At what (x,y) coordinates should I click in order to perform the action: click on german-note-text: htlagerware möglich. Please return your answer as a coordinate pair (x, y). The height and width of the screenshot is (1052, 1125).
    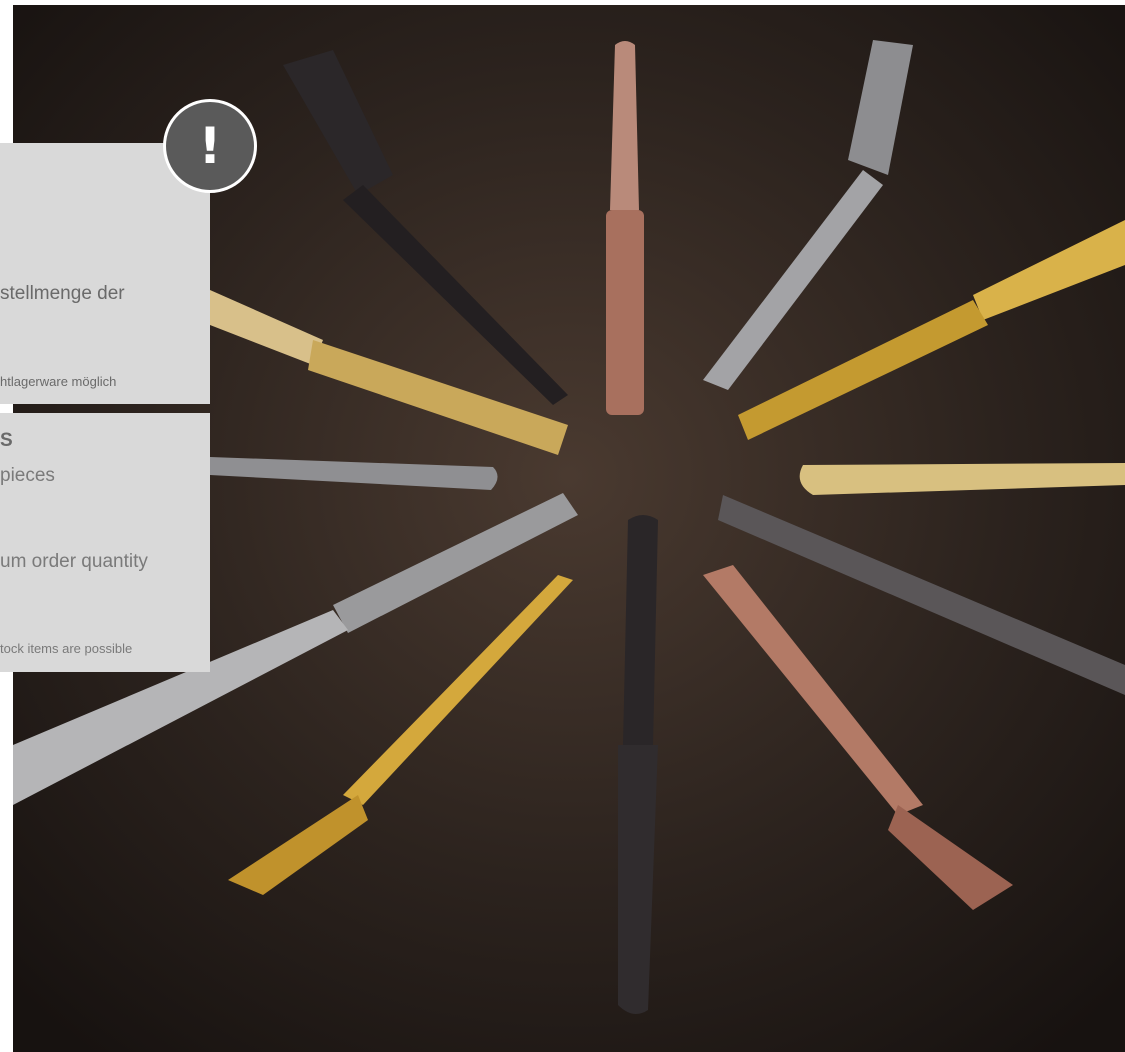
    Looking at the image, I should click on (58, 381).